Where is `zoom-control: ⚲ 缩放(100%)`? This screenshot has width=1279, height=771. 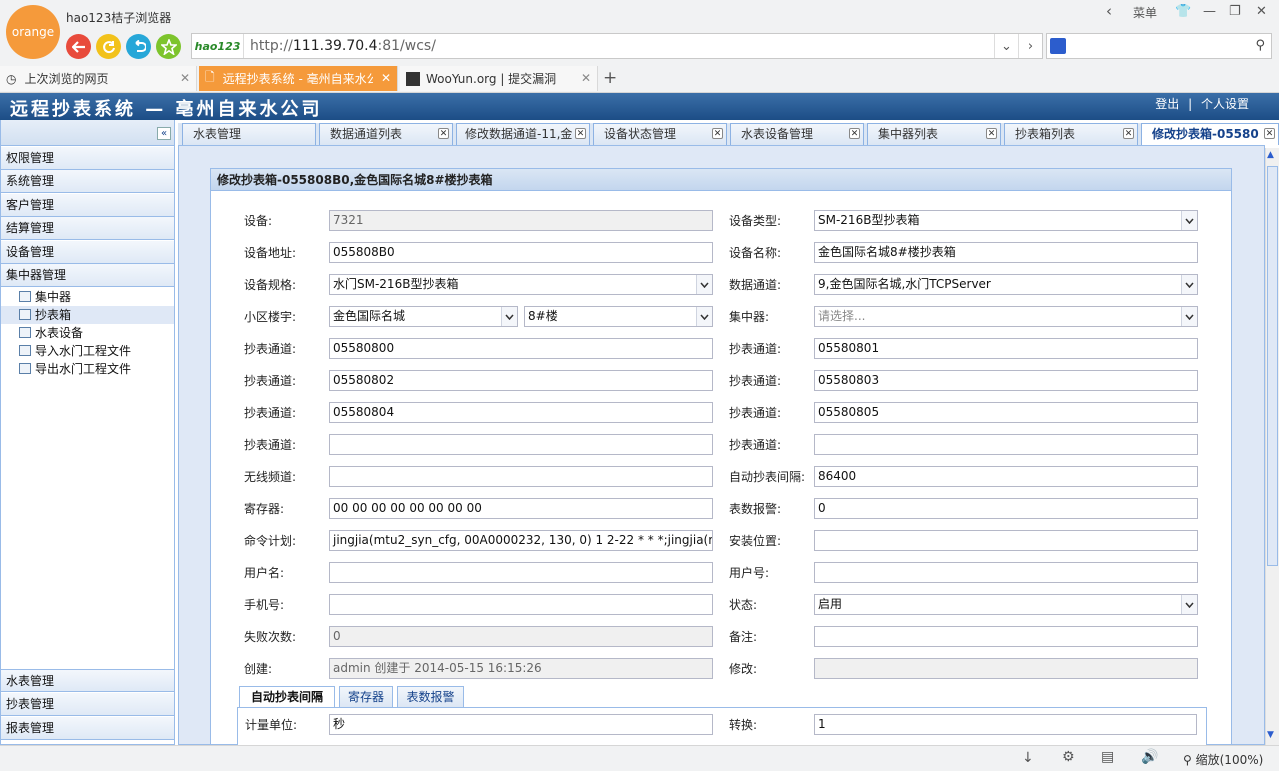
zoom-control: ⚲ 缩放(100%) is located at coordinates (1223, 759).